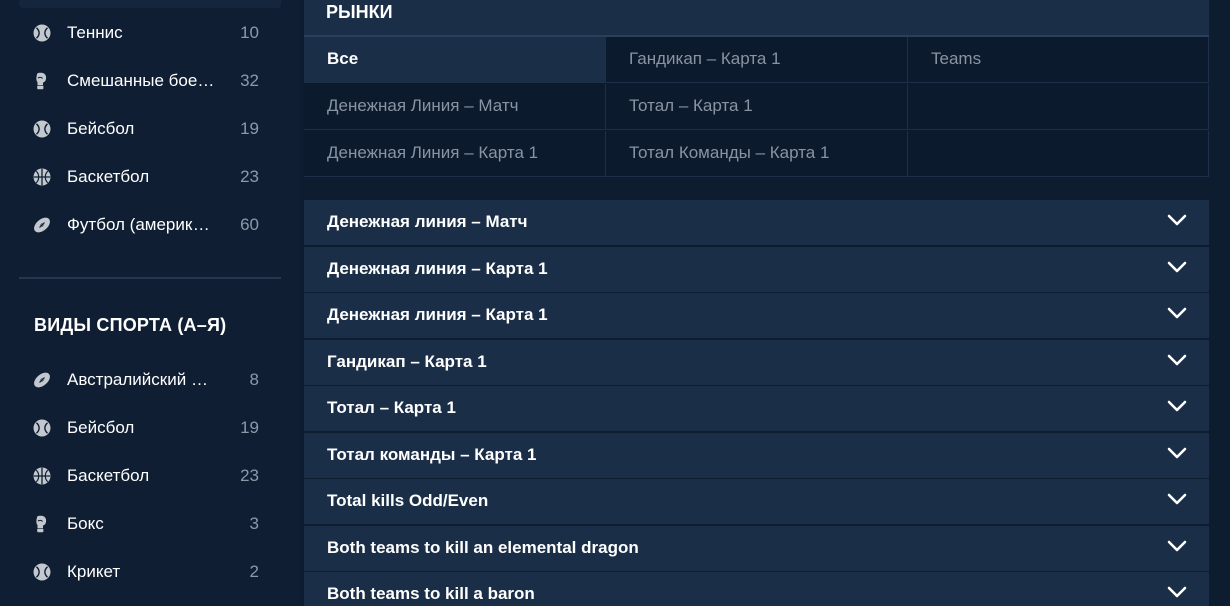 Image resolution: width=1230 pixels, height=606 pixels. I want to click on market-filter-tab: Тотал – Карта 1, so click(757, 107).